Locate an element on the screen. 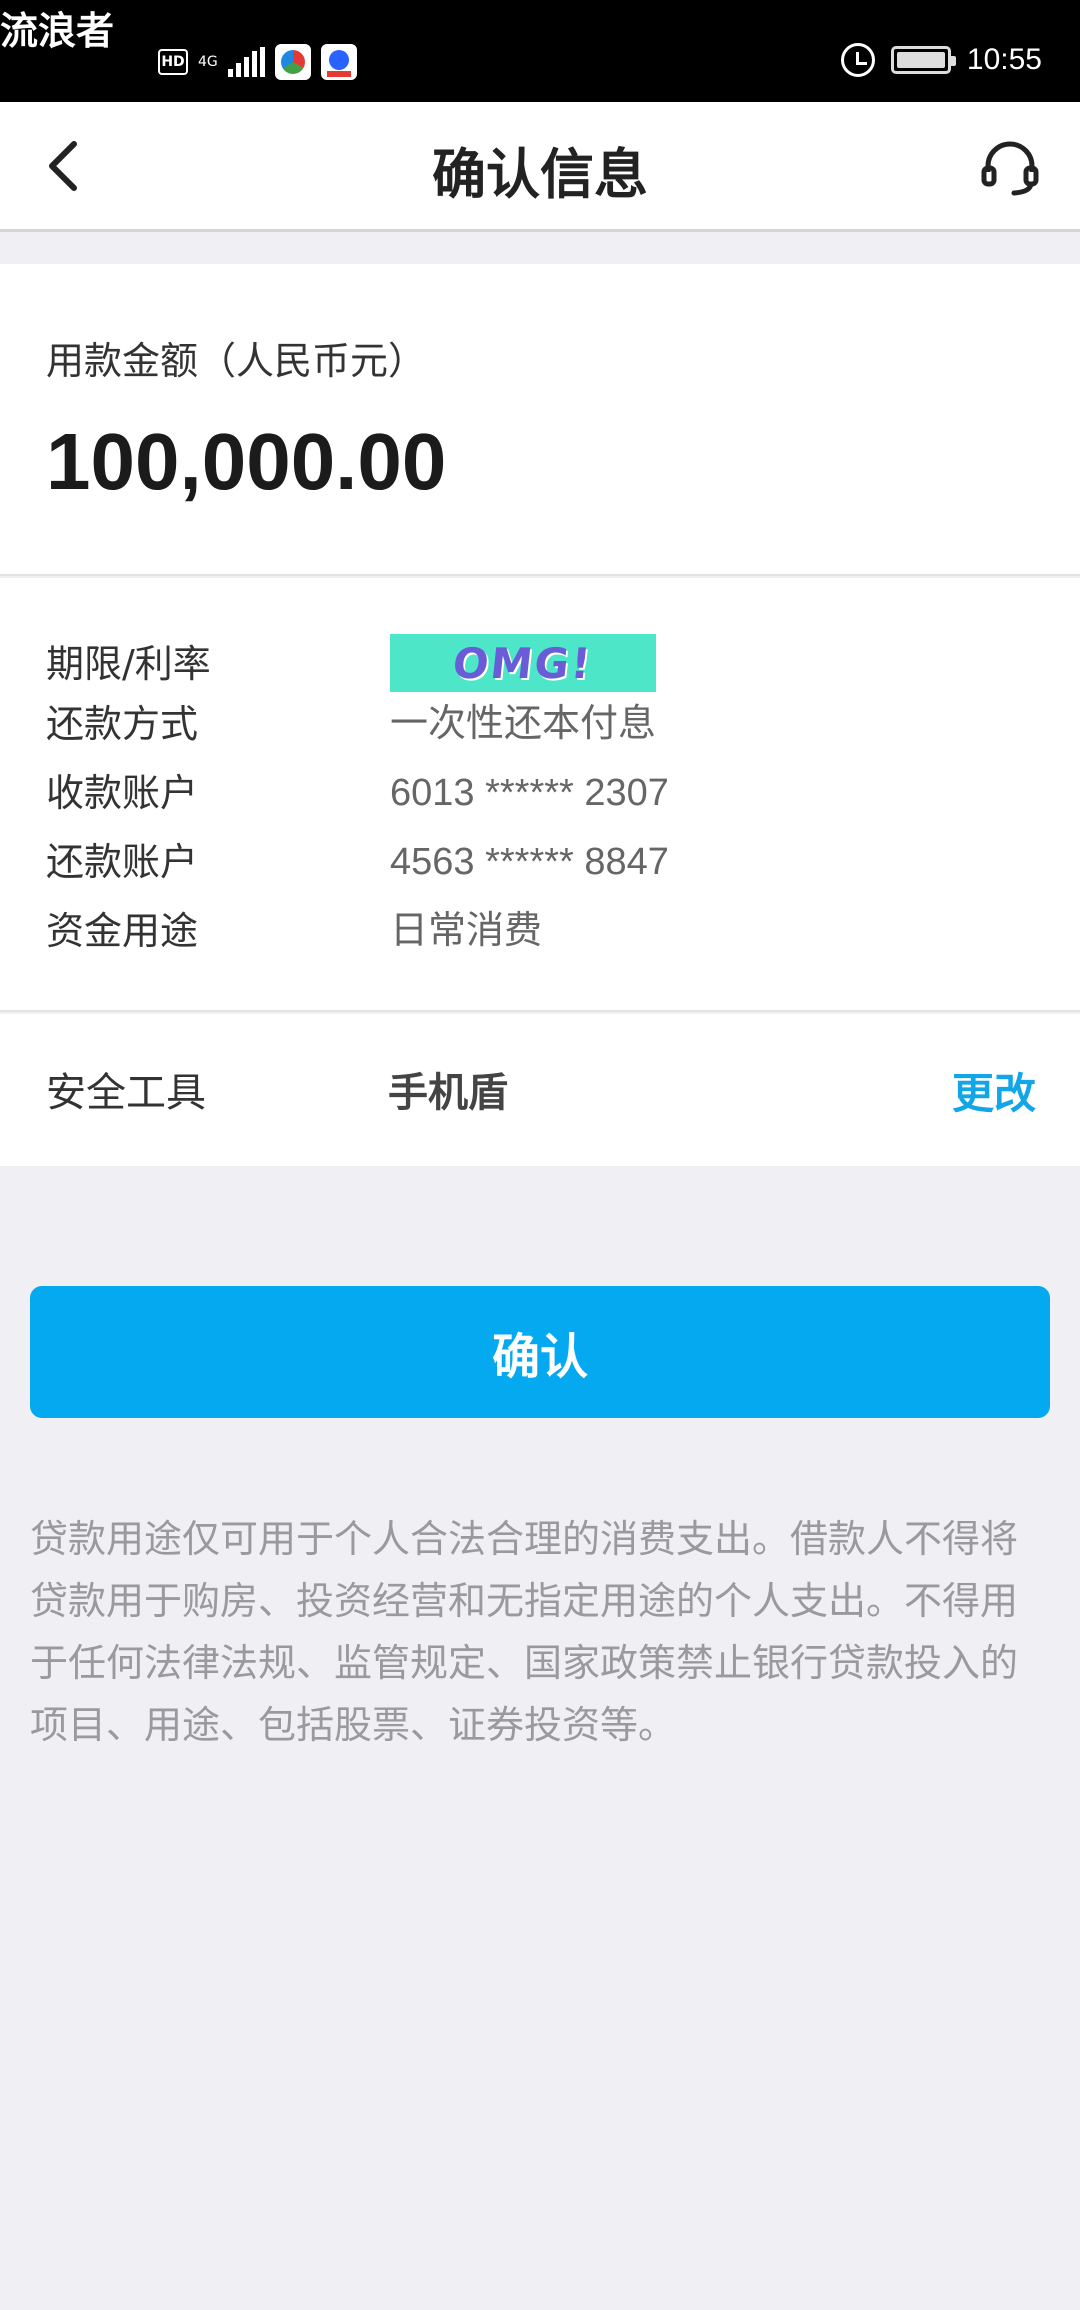 The height and width of the screenshot is (2310, 1080). hd-icon: HD is located at coordinates (173, 62).